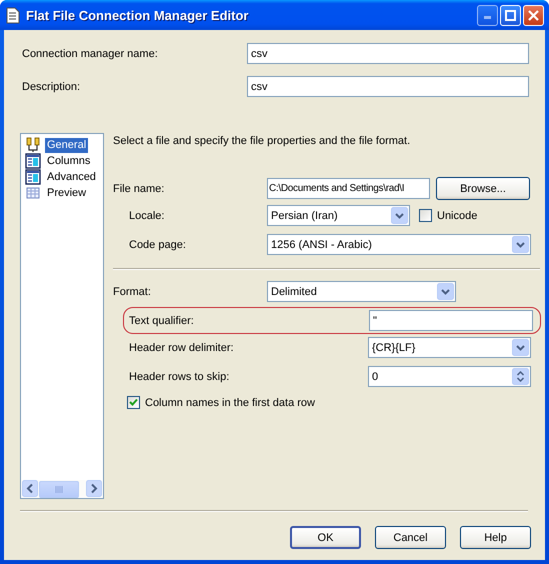 Image resolution: width=549 pixels, height=564 pixels. Describe the element at coordinates (52, 86) in the screenshot. I see `field-label: Description:` at that location.